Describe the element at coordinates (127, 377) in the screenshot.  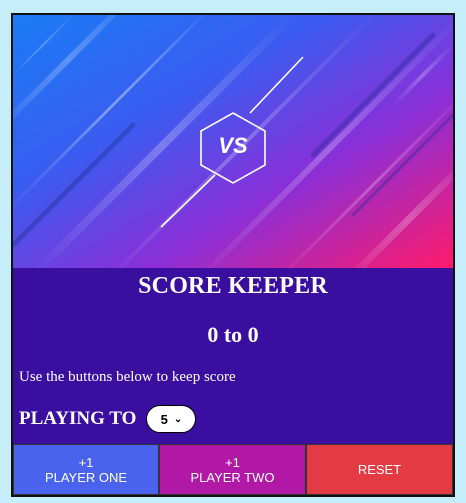
I see `instruction-text: Use the buttons below to keep score` at that location.